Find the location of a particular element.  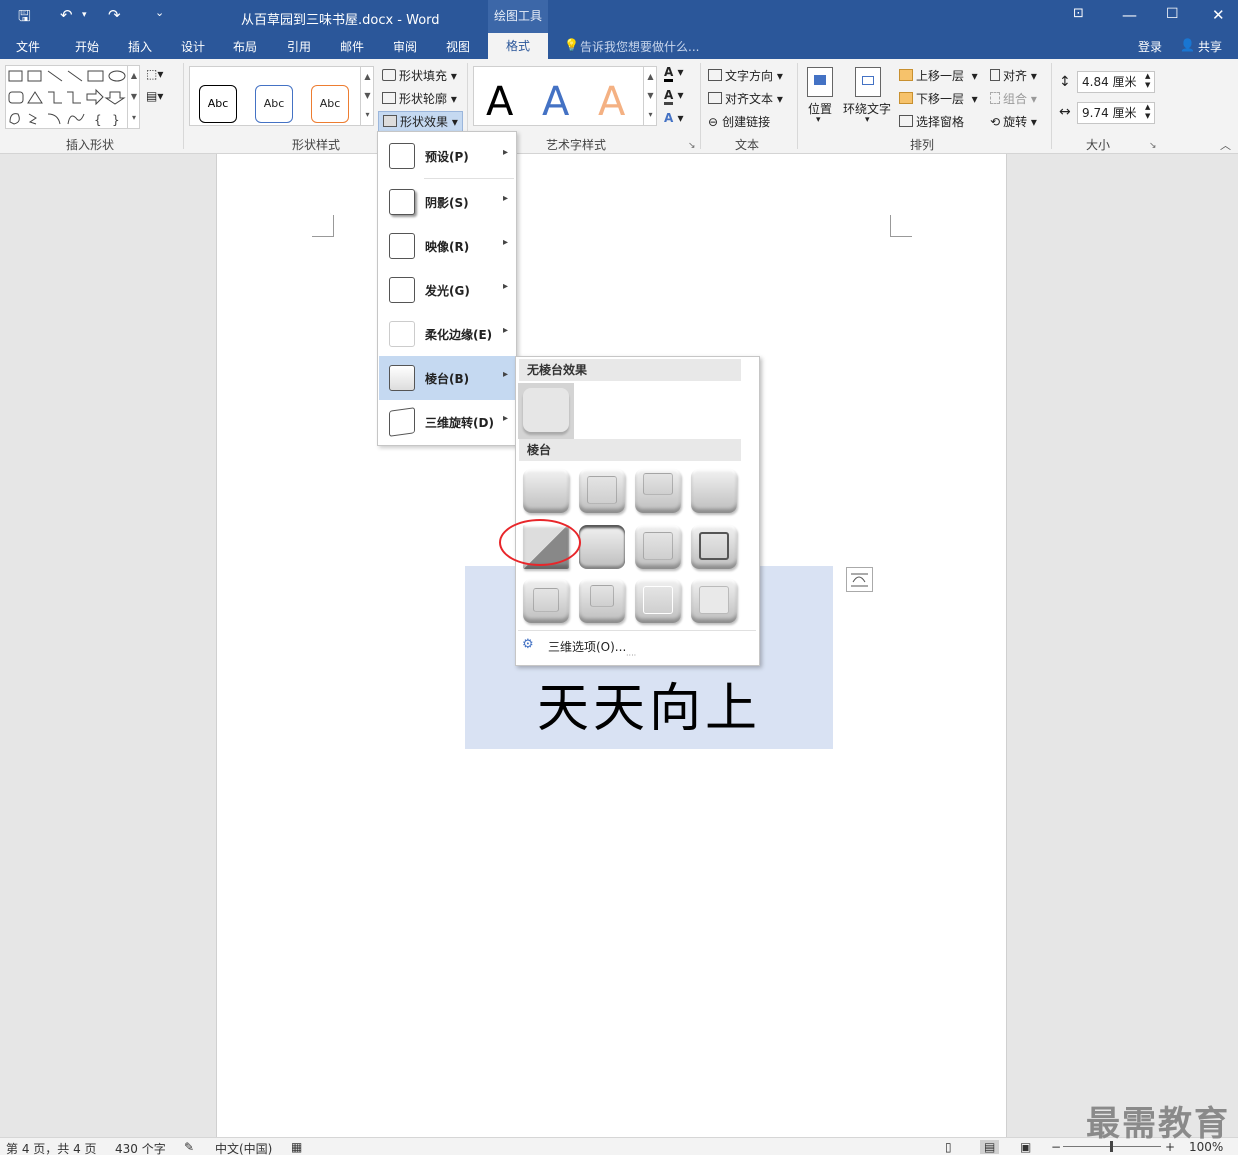

wordart-style-orange: A is located at coordinates (611, 102).